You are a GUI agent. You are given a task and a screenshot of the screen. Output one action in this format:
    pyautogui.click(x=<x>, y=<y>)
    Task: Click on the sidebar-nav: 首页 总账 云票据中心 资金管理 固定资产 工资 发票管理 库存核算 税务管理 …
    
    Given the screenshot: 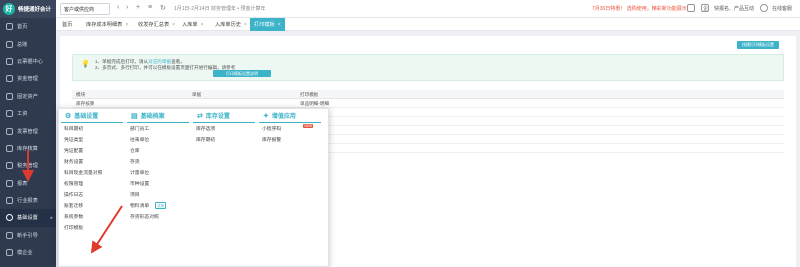 What is the action you would take?
    pyautogui.click(x=28, y=139)
    